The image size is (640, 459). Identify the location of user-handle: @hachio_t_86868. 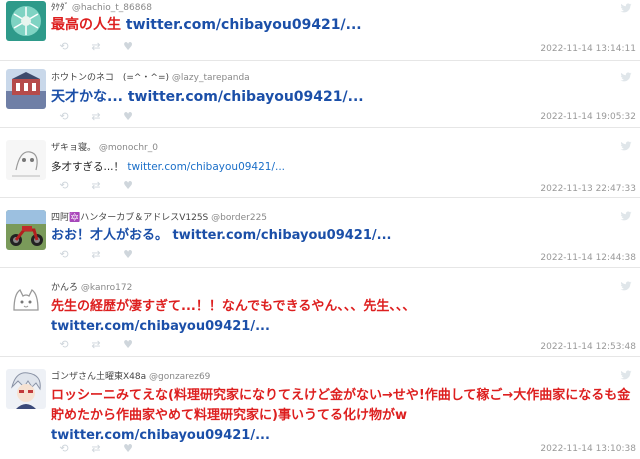
(112, 8).